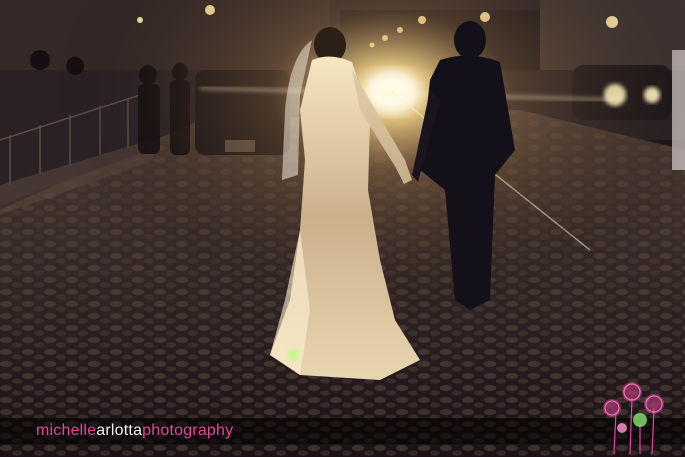 The image size is (685, 457). Describe the element at coordinates (66, 430) in the screenshot. I see `watermark-first-name: michelle` at that location.